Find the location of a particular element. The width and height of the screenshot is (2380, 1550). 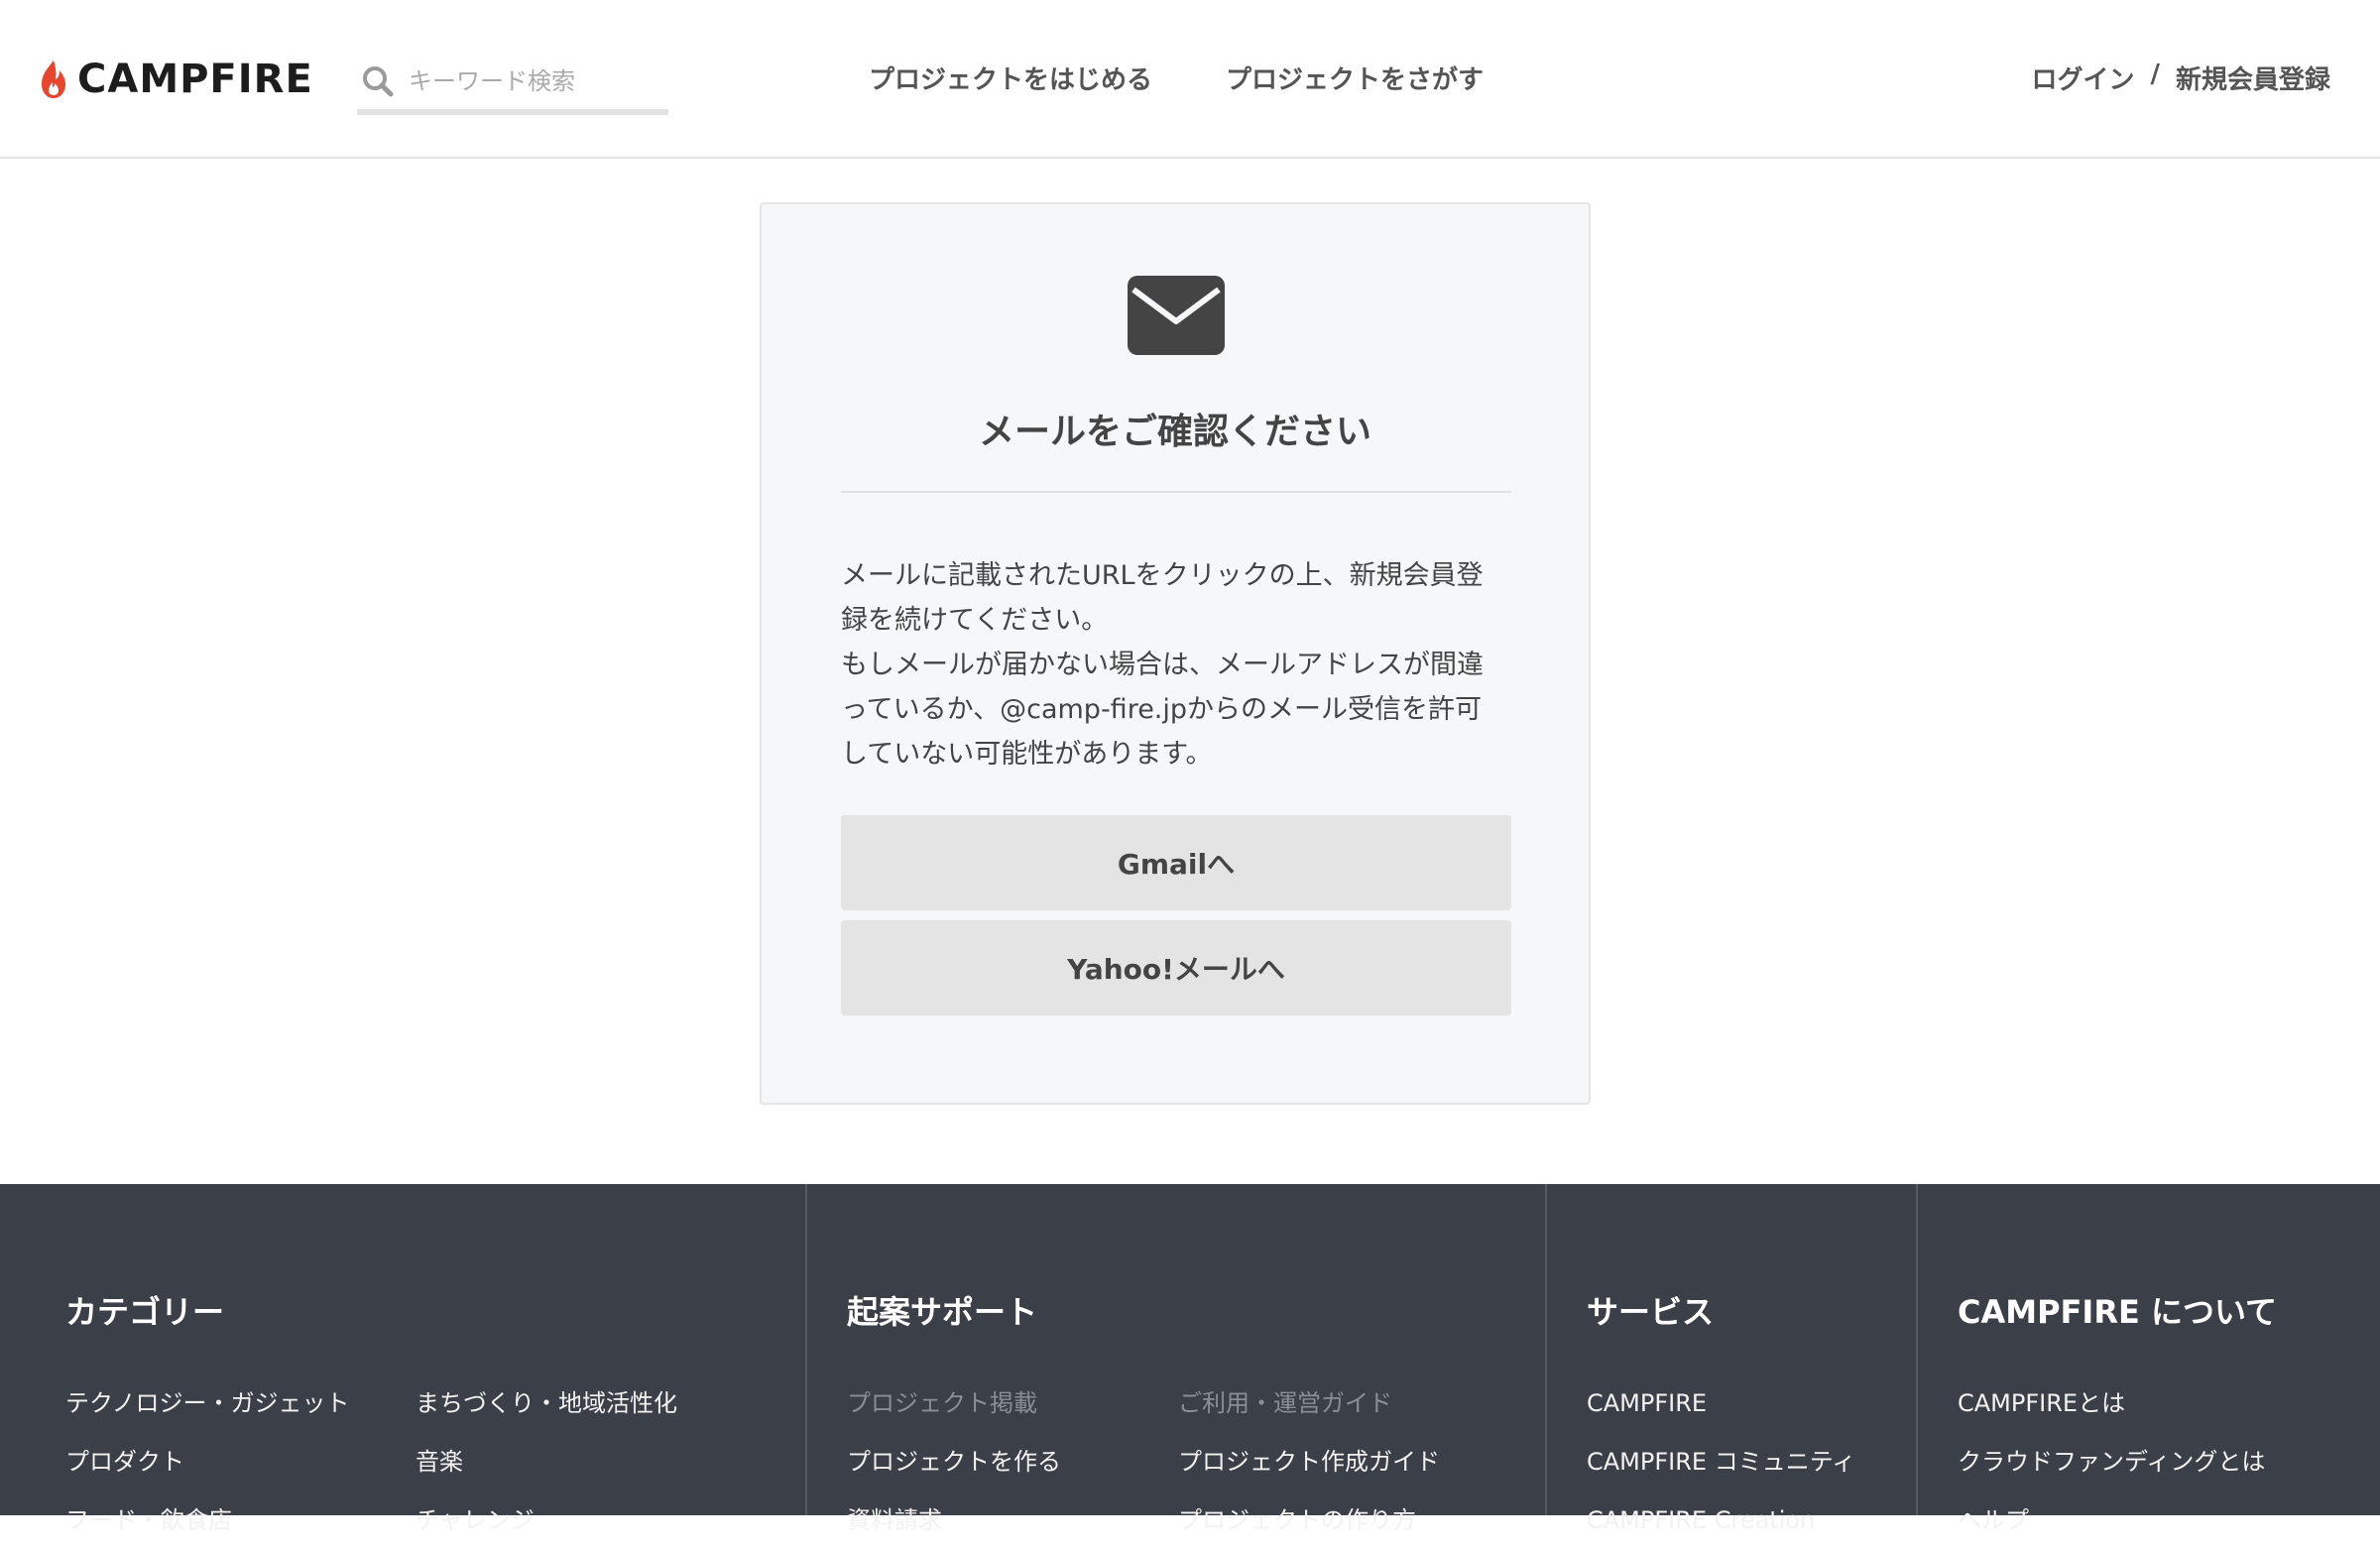

footer-link: まちづくり・地域活性化 is located at coordinates (546, 1403).